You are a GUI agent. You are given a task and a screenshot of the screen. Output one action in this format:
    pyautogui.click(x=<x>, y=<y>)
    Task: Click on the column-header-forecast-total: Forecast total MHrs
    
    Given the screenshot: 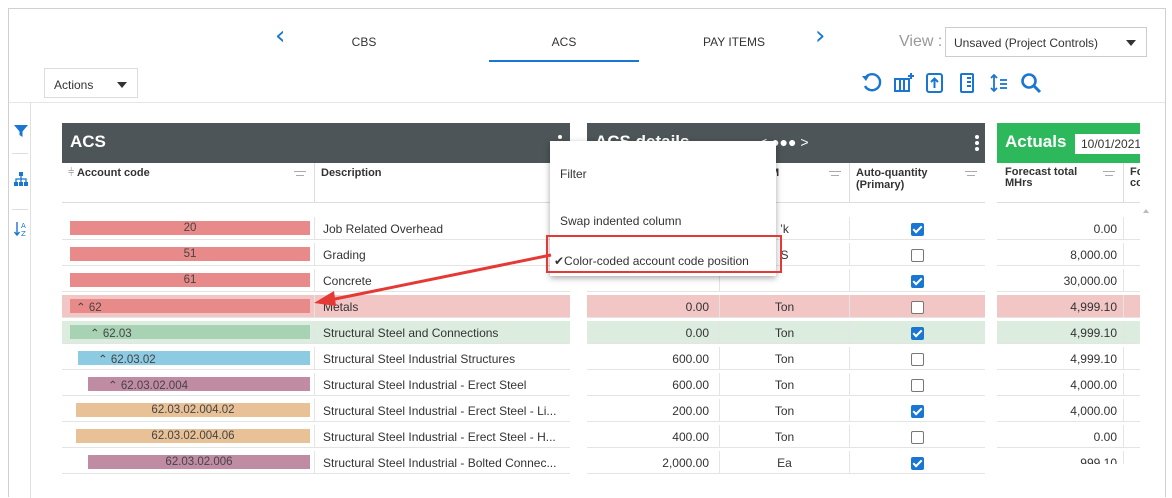 What is the action you would take?
    pyautogui.click(x=1060, y=183)
    